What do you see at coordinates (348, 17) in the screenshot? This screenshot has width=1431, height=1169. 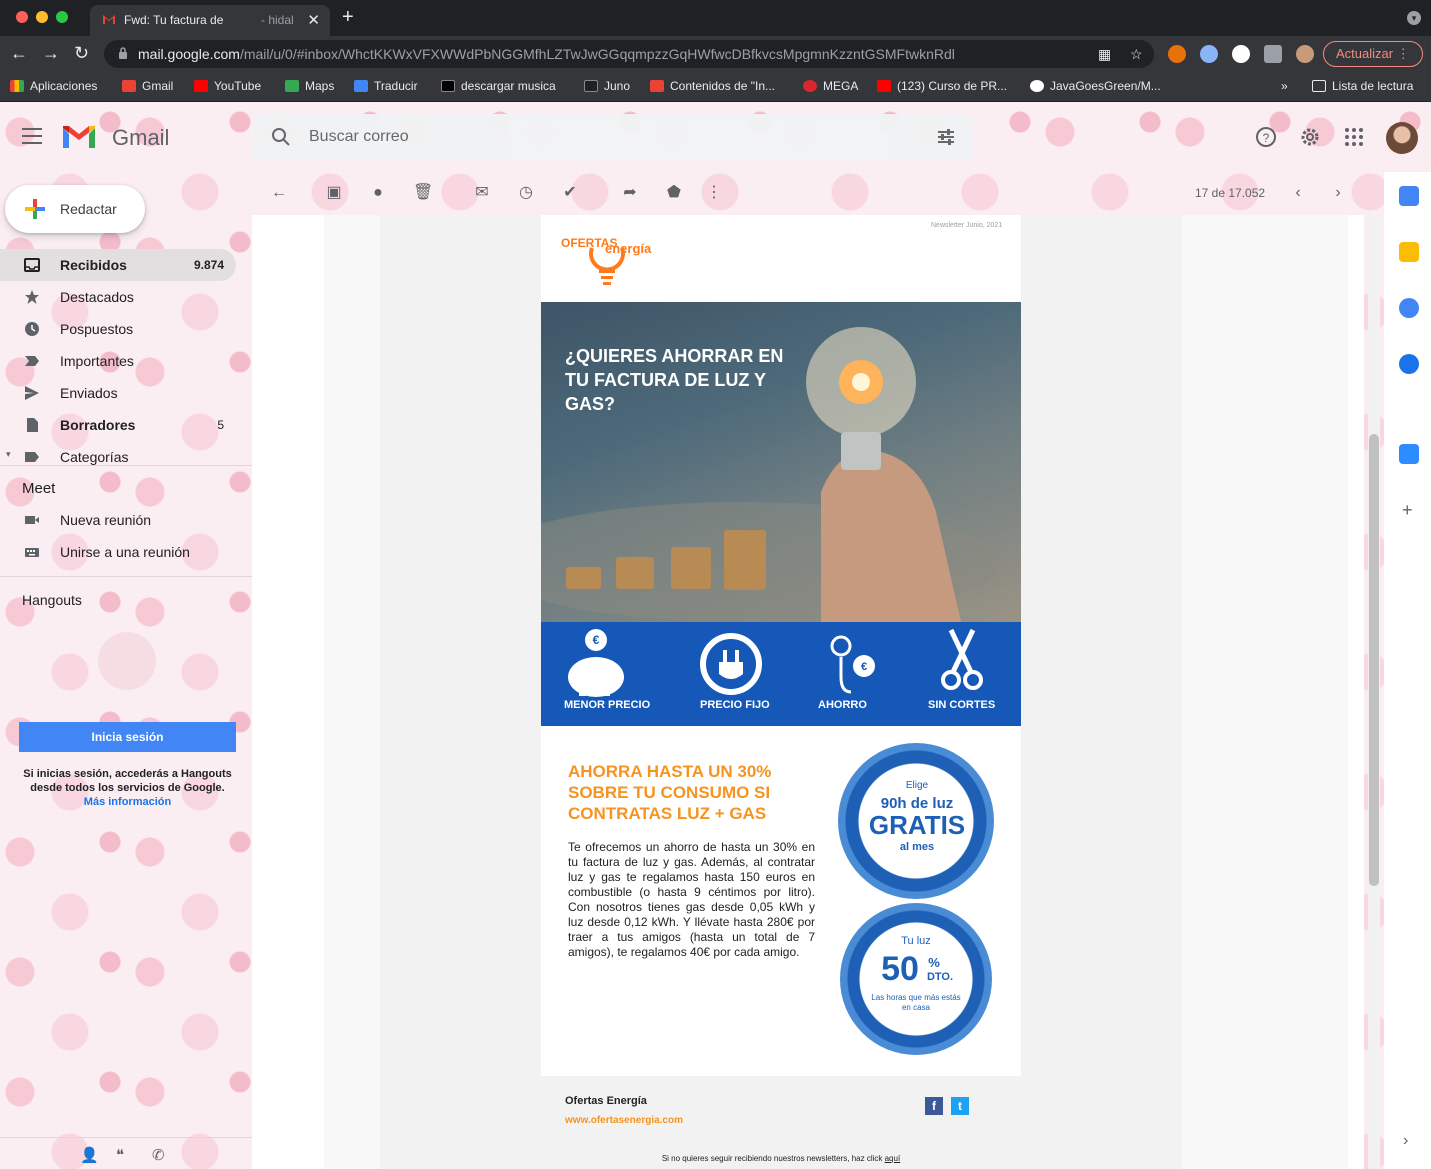 I see `new-tab-button: +` at bounding box center [348, 17].